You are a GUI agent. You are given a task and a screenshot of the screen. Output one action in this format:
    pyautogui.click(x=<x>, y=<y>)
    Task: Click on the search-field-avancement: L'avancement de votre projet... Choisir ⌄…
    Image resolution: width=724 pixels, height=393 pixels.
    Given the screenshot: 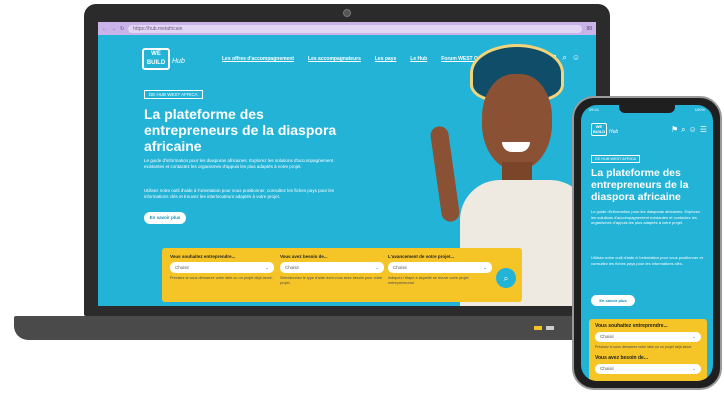 What is the action you would take?
    pyautogui.click(x=440, y=270)
    